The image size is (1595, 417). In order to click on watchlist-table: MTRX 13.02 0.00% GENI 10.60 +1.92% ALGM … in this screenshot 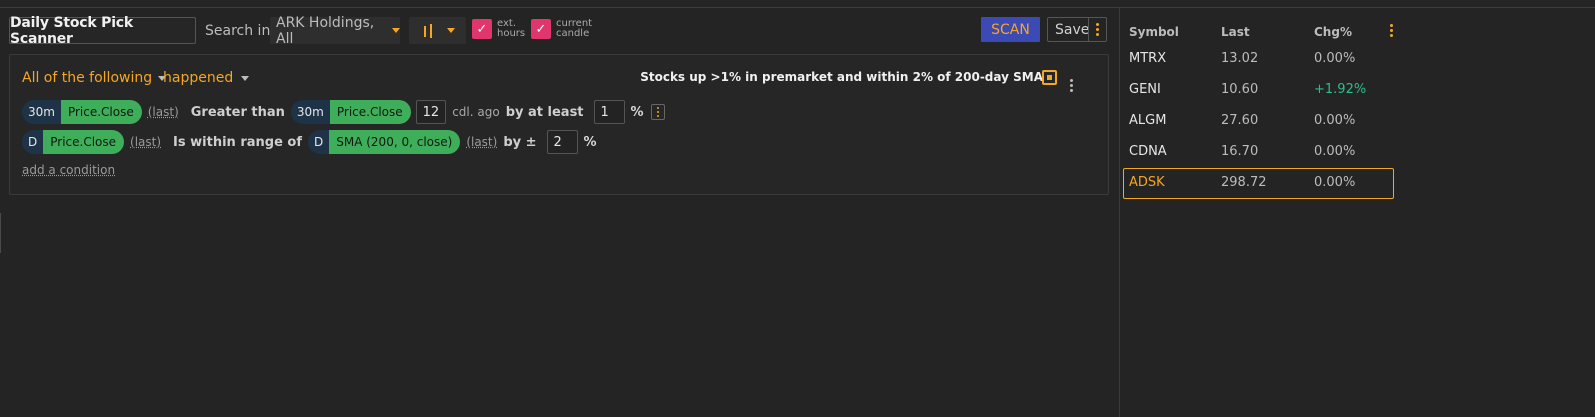, I will do `click(1258, 121)`.